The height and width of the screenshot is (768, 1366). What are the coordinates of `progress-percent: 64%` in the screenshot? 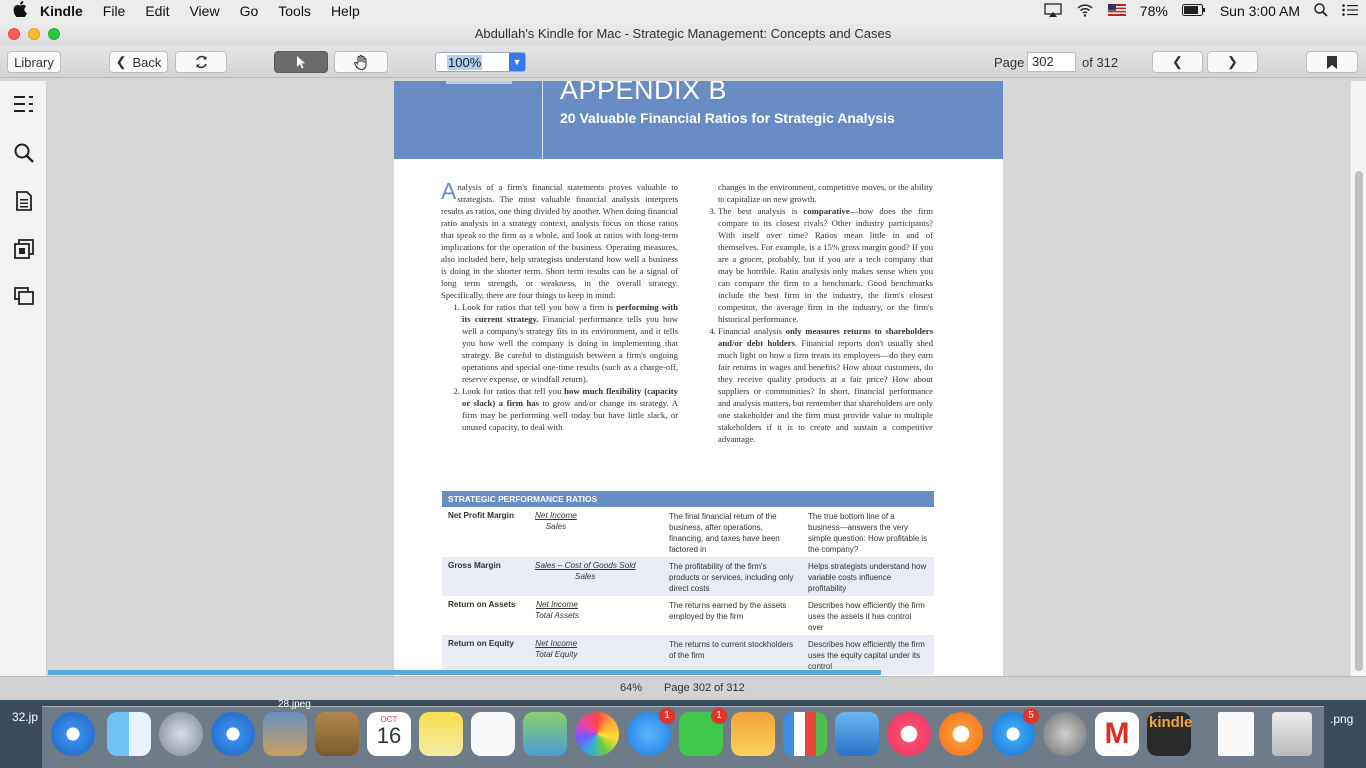 It's located at (631, 688).